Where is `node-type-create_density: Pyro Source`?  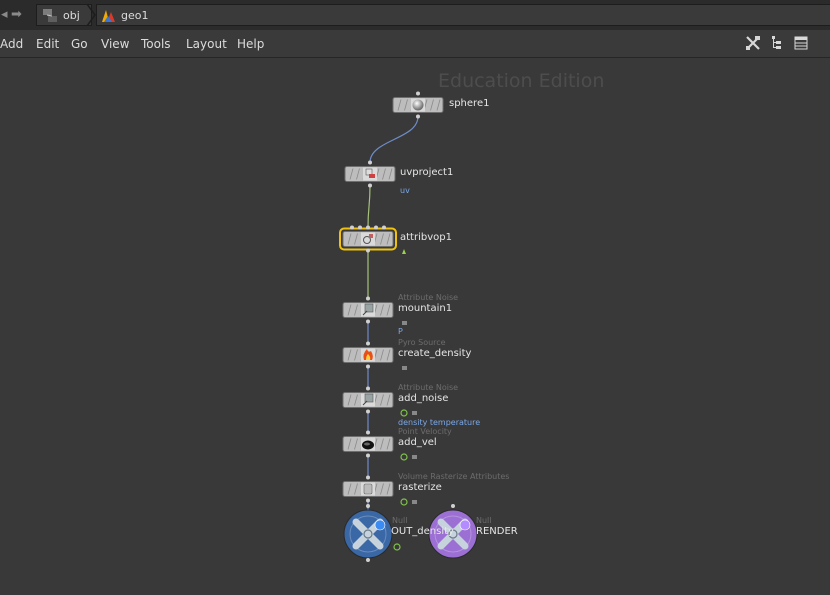 node-type-create_density: Pyro Source is located at coordinates (422, 342).